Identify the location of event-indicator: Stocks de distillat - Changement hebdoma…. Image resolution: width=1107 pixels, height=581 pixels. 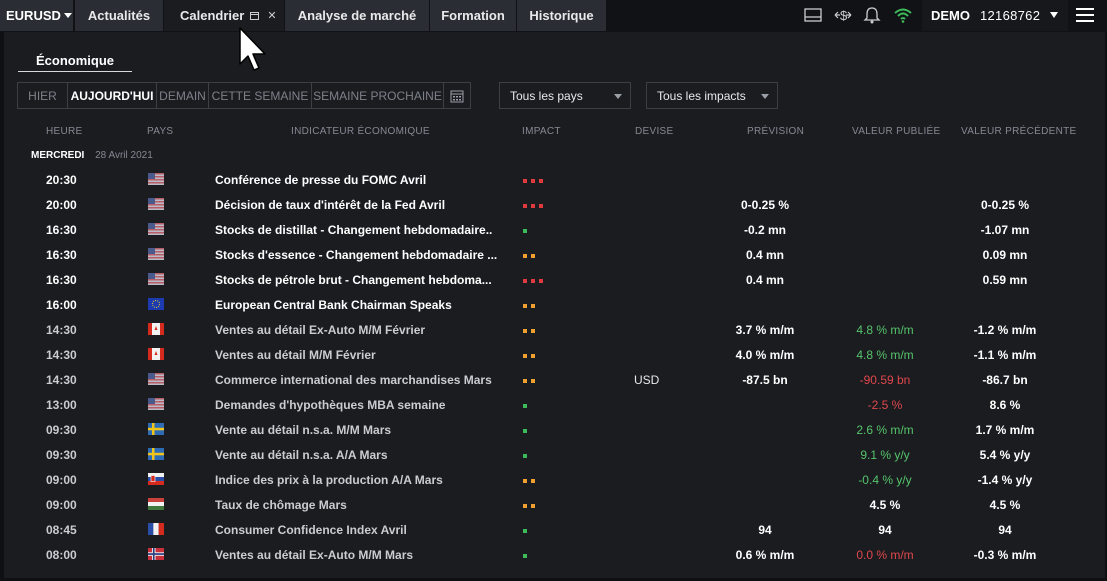
(353, 230).